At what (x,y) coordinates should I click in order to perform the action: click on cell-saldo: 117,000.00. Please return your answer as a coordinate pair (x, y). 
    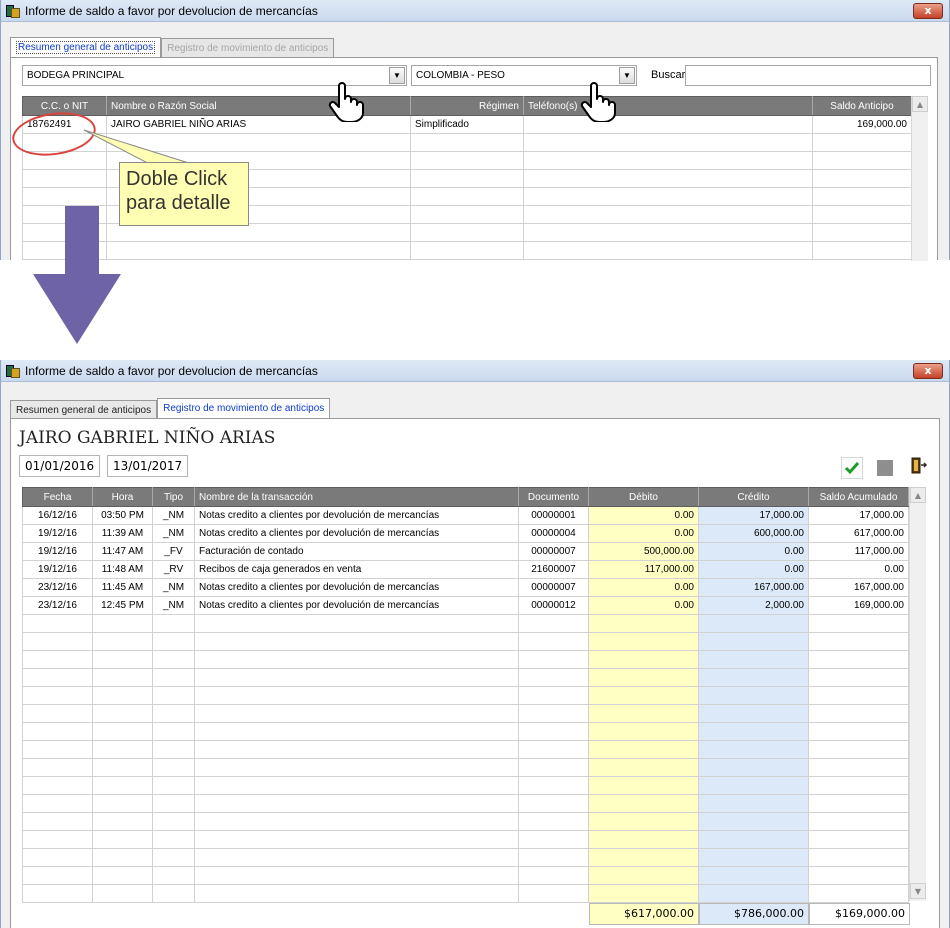
    Looking at the image, I should click on (858, 551).